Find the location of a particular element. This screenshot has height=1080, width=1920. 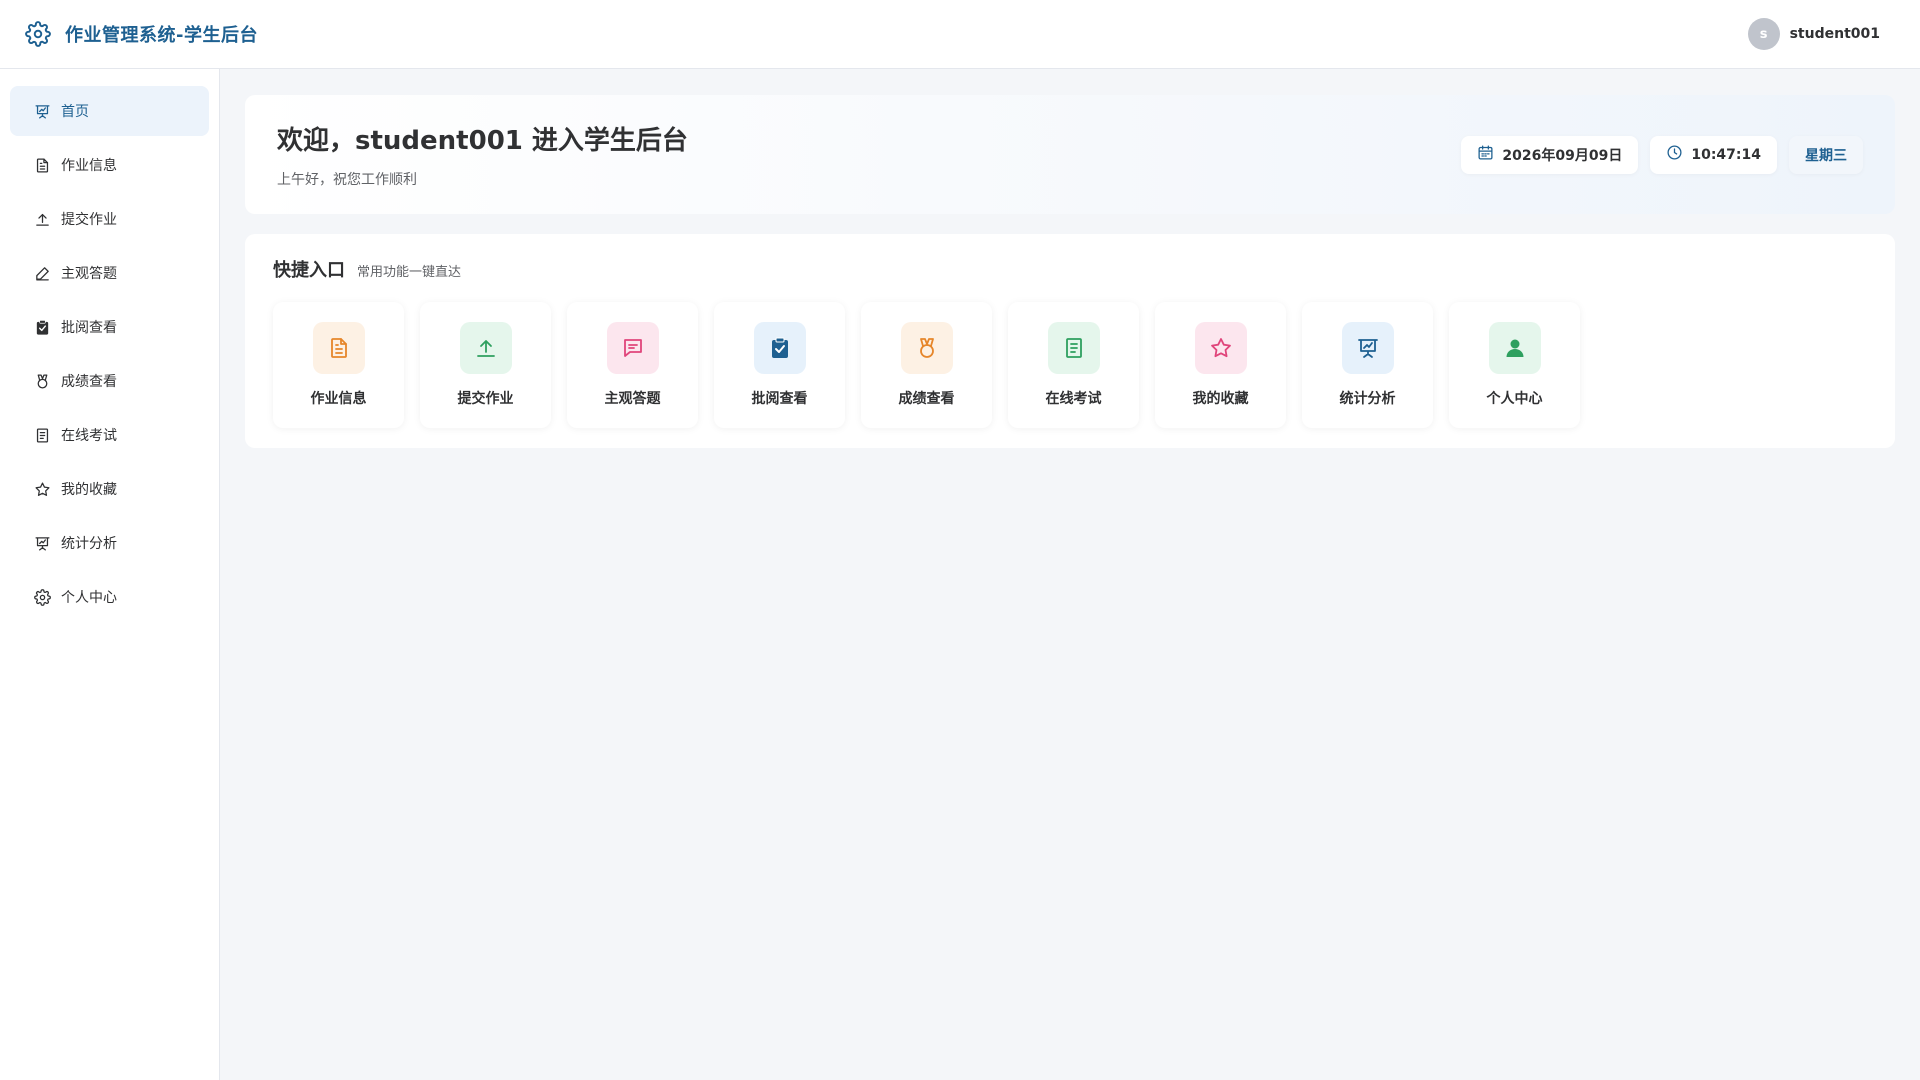

sidebar-item-label: 在线考试 is located at coordinates (89, 436).